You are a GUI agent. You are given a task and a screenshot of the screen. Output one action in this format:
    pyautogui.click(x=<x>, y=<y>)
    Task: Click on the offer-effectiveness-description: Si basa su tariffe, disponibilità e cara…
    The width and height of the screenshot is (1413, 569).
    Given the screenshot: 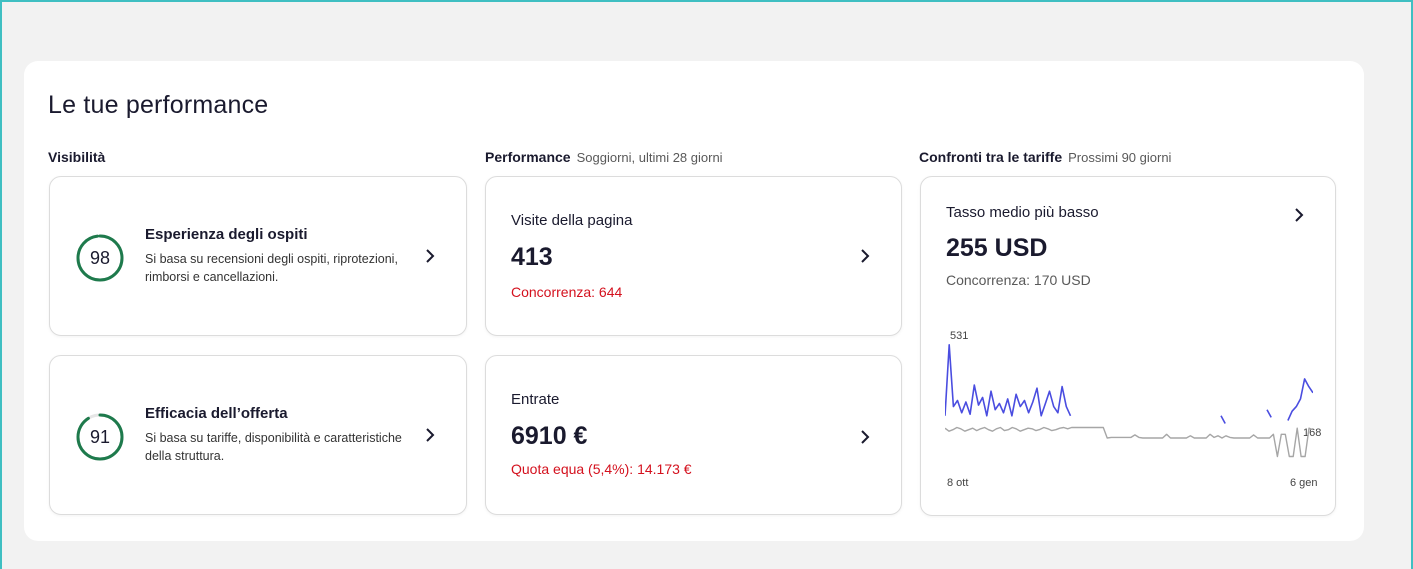 What is the action you would take?
    pyautogui.click(x=273, y=447)
    